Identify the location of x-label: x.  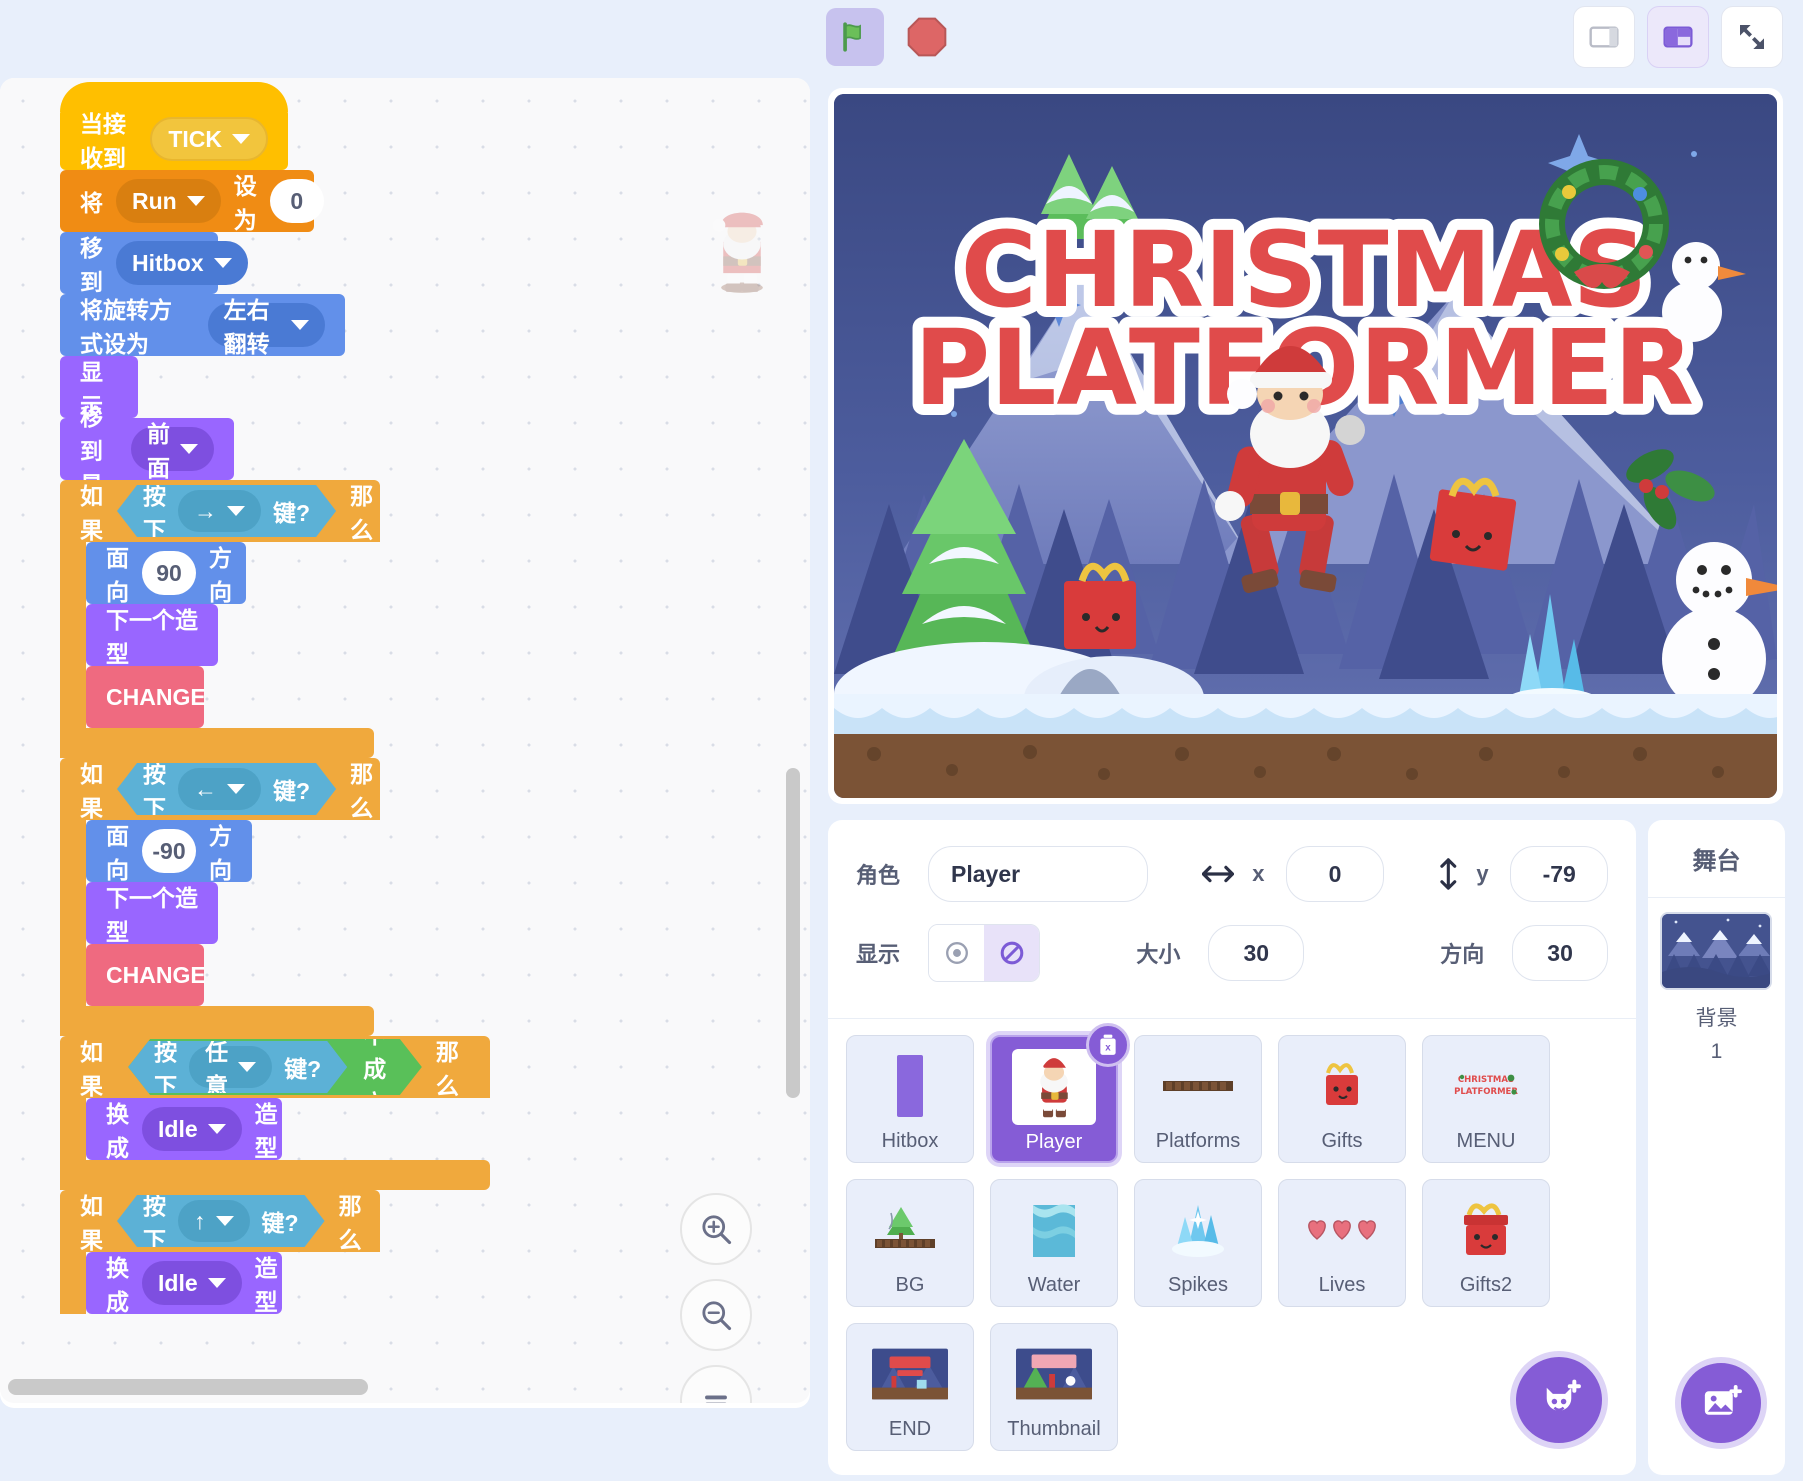
(1258, 873).